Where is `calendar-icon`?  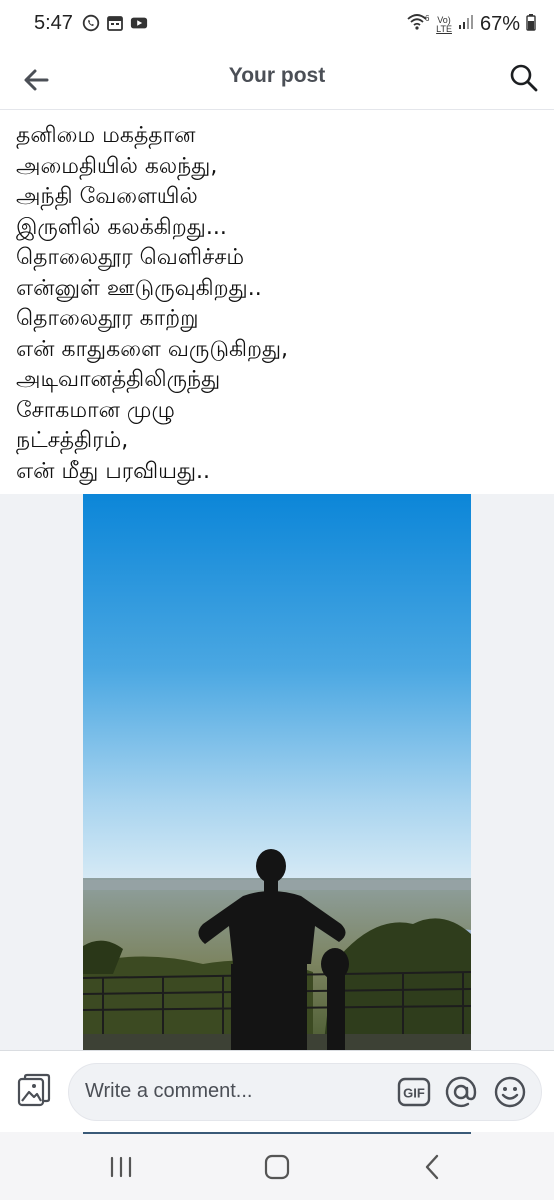
calendar-icon is located at coordinates (115, 23).